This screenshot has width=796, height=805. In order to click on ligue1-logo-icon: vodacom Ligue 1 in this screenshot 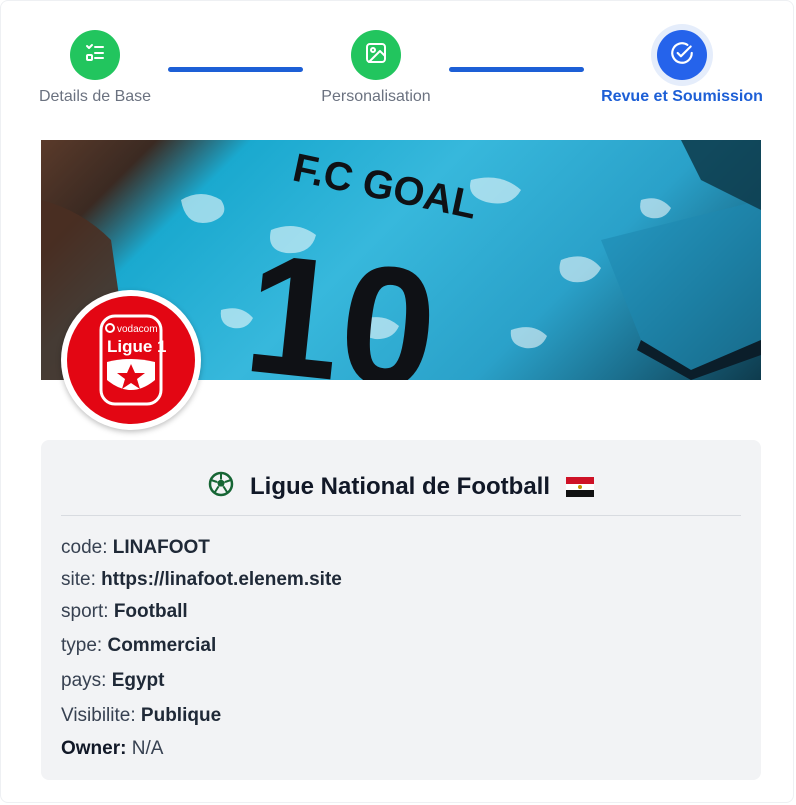, I will do `click(131, 360)`.